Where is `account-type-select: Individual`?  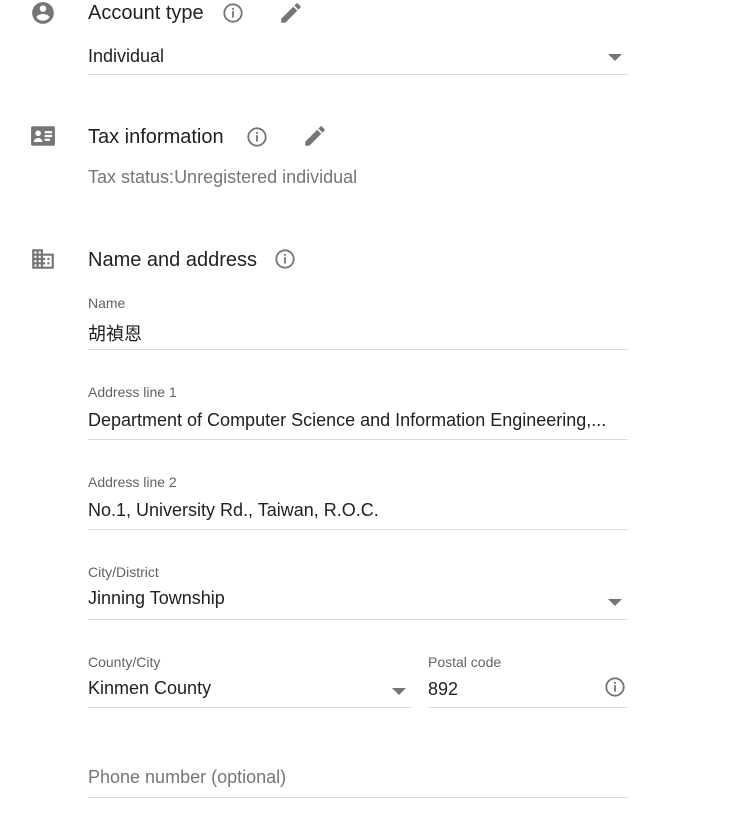
account-type-select: Individual is located at coordinates (348, 56).